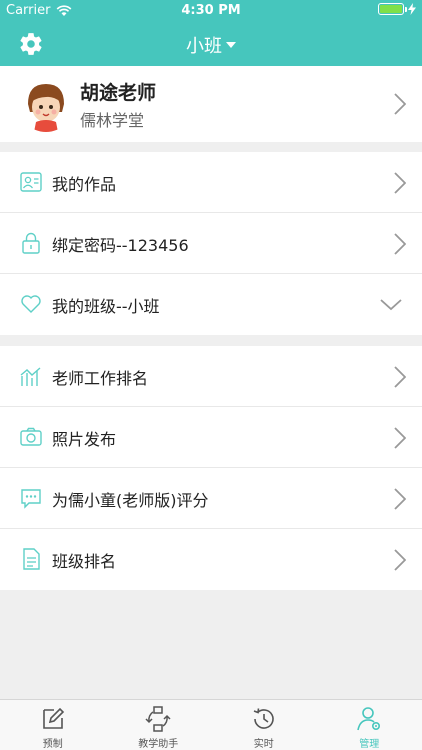  I want to click on teacher-avatar-icon, so click(46, 104).